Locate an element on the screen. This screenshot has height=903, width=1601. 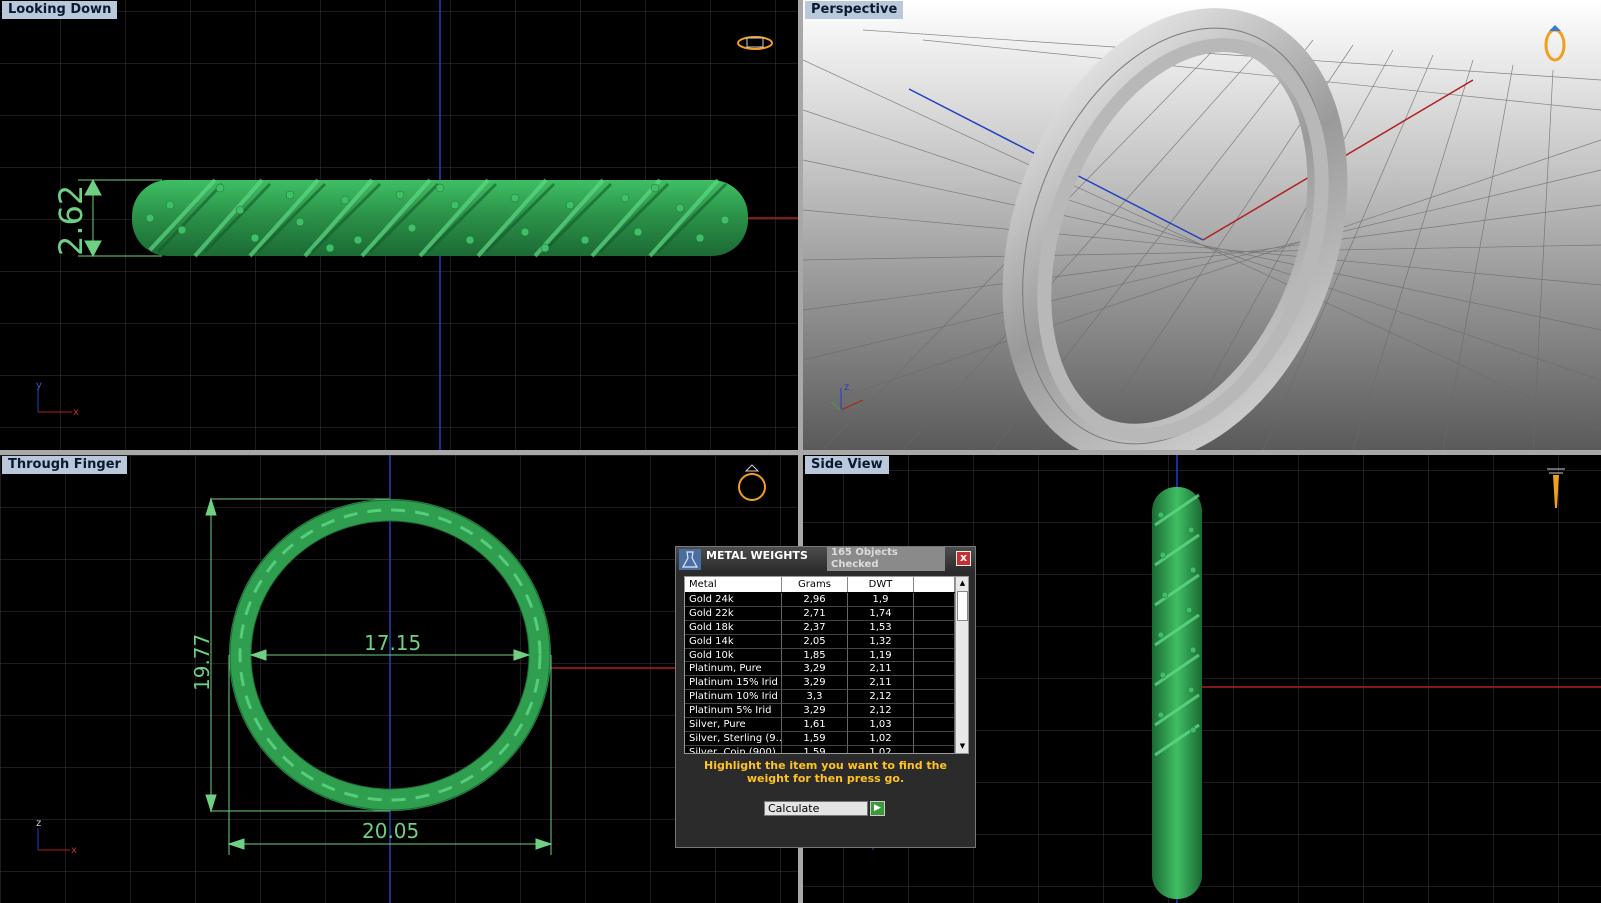
dwt-cell: 1,9 is located at coordinates (881, 600).